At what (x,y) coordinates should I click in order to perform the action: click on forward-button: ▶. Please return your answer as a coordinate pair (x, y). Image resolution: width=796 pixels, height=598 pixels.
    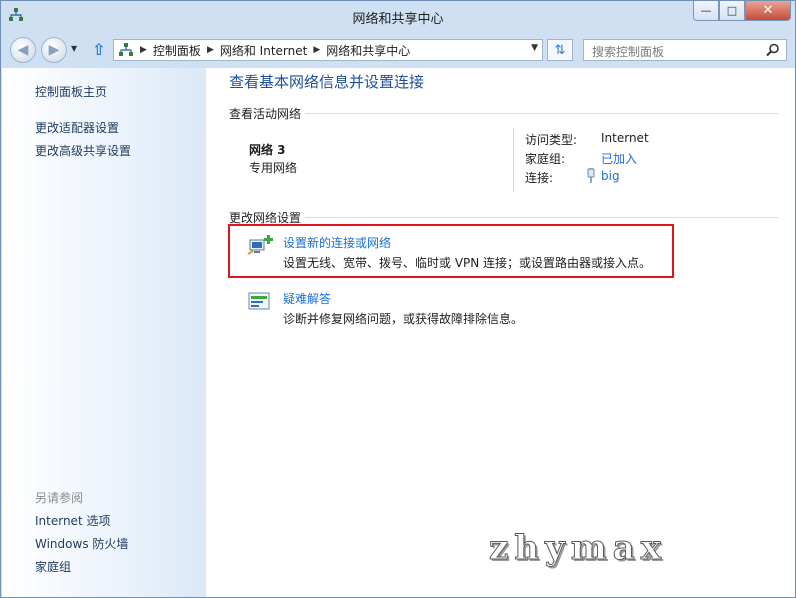
    Looking at the image, I should click on (54, 50).